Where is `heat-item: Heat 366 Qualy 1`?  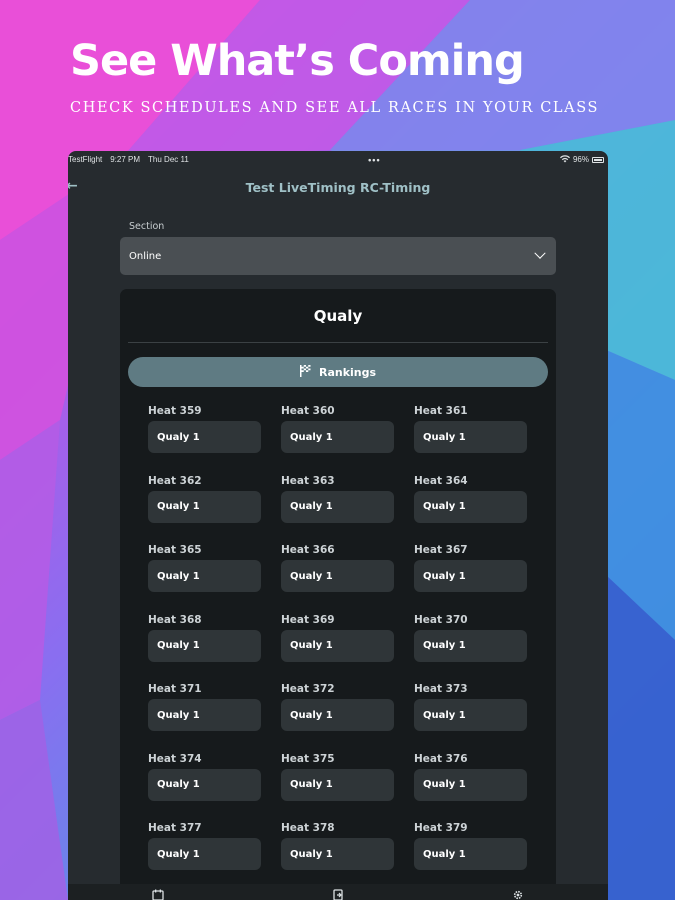
heat-item: Heat 366 Qualy 1 is located at coordinates (347, 575).